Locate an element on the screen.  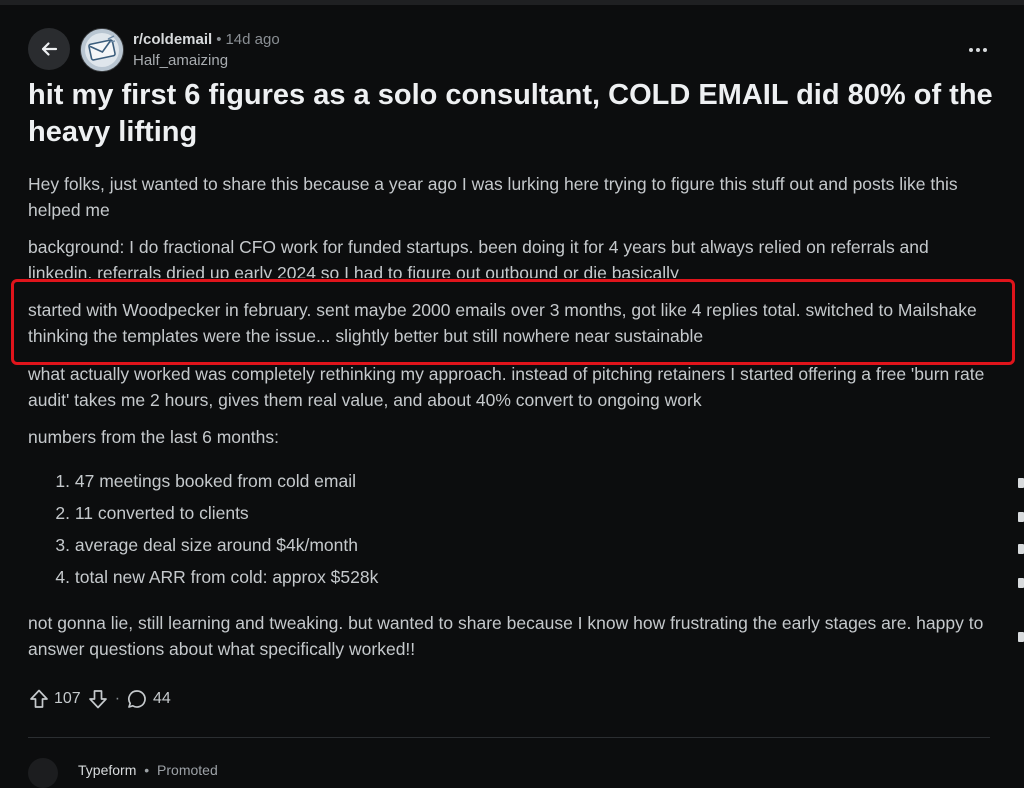
more-horizontal-icon is located at coordinates (978, 50).